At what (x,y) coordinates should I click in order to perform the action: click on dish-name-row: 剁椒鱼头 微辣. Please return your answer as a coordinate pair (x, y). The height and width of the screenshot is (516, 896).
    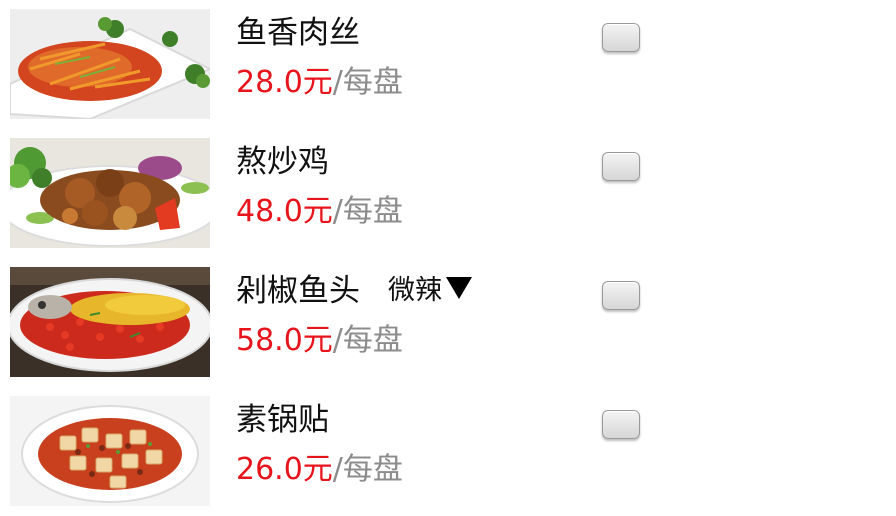
    Looking at the image, I should click on (354, 287).